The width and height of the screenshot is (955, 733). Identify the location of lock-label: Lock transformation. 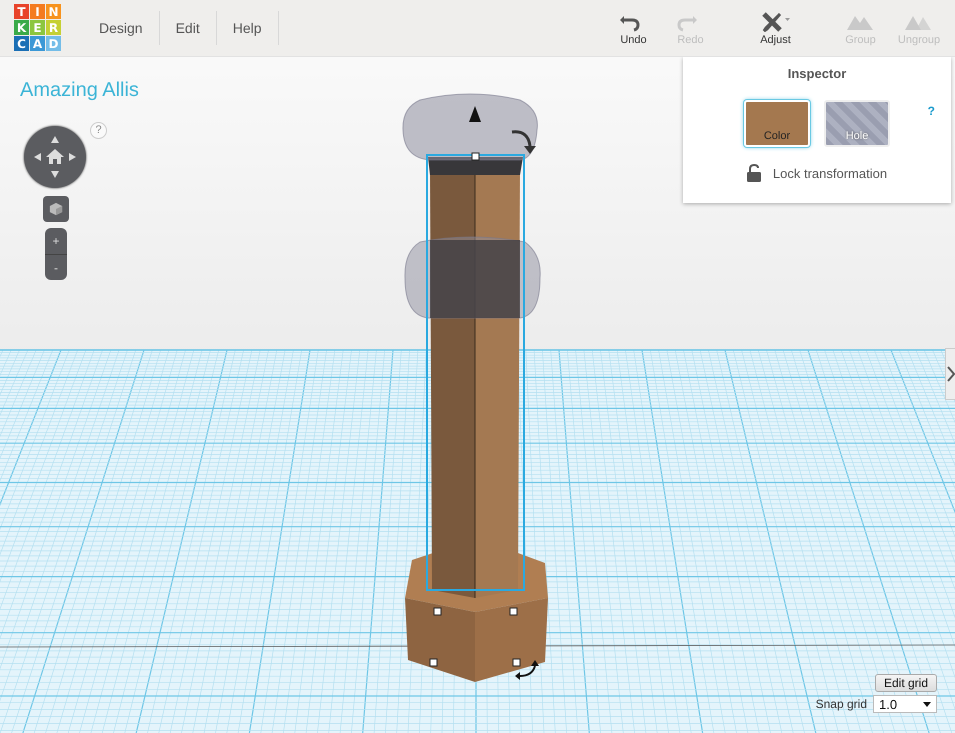
(830, 173).